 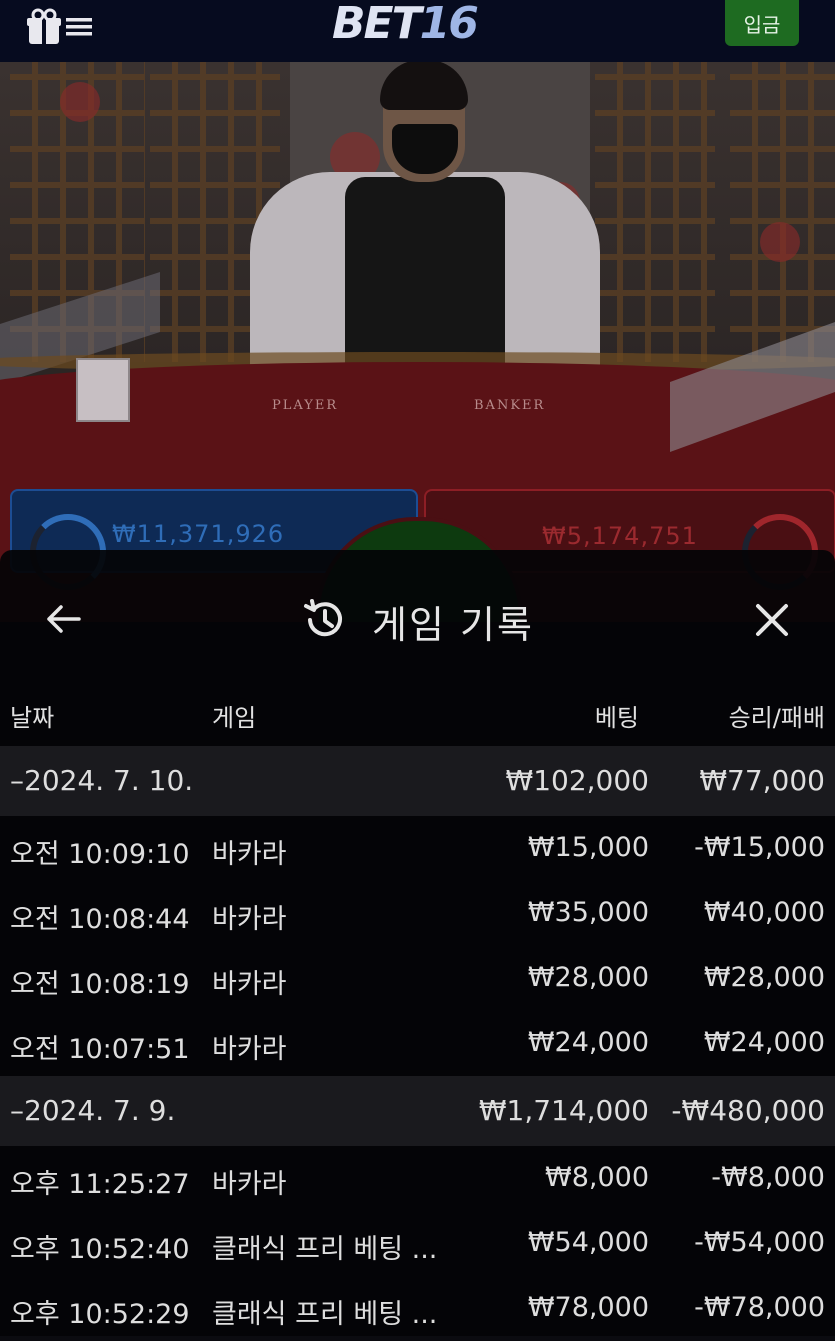 What do you see at coordinates (577, 780) in the screenshot?
I see `group-bet-total: ₩102,000` at bounding box center [577, 780].